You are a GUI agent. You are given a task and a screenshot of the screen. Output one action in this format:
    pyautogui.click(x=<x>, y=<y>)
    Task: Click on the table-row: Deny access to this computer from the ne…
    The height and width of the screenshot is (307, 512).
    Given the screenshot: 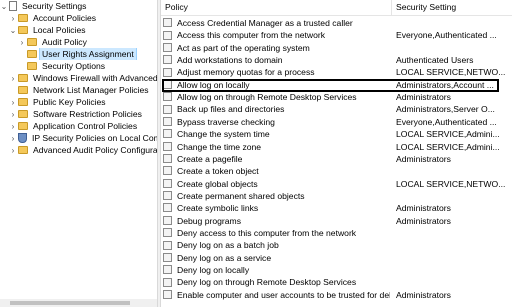 What is the action you would take?
    pyautogui.click(x=336, y=233)
    